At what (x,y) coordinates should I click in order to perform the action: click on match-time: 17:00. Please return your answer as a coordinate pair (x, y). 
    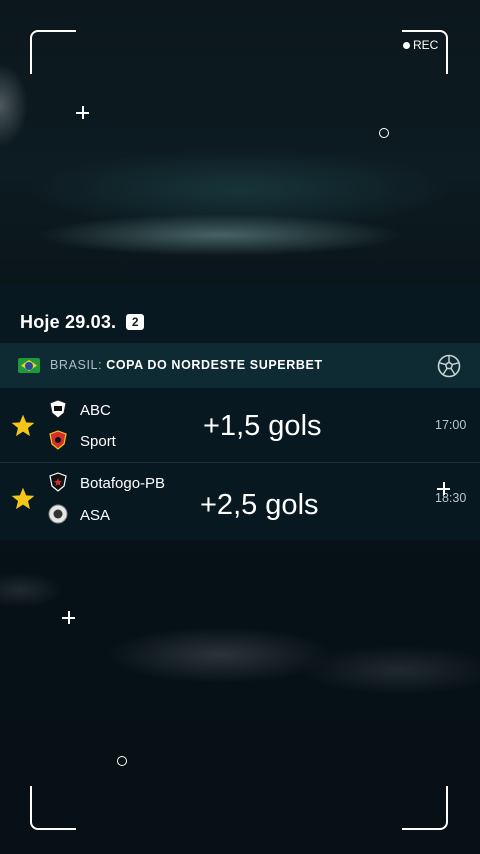
    Looking at the image, I should click on (451, 425).